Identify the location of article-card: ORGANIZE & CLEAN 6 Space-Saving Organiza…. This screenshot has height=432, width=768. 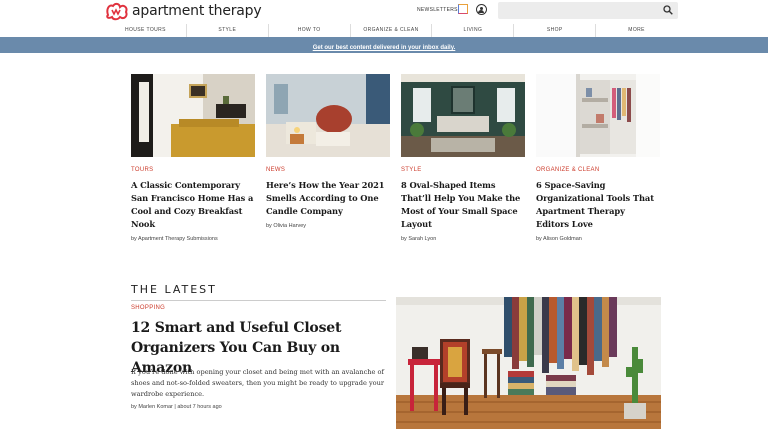
(598, 158).